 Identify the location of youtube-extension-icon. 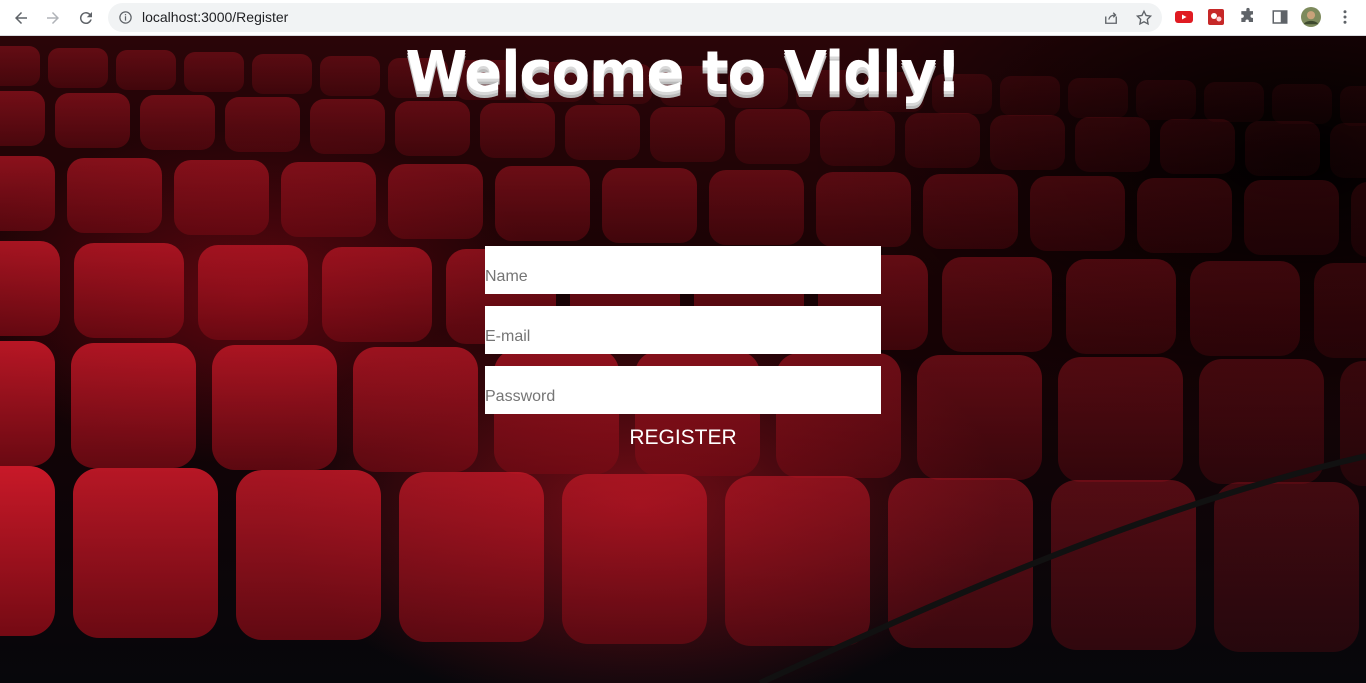
(1184, 17).